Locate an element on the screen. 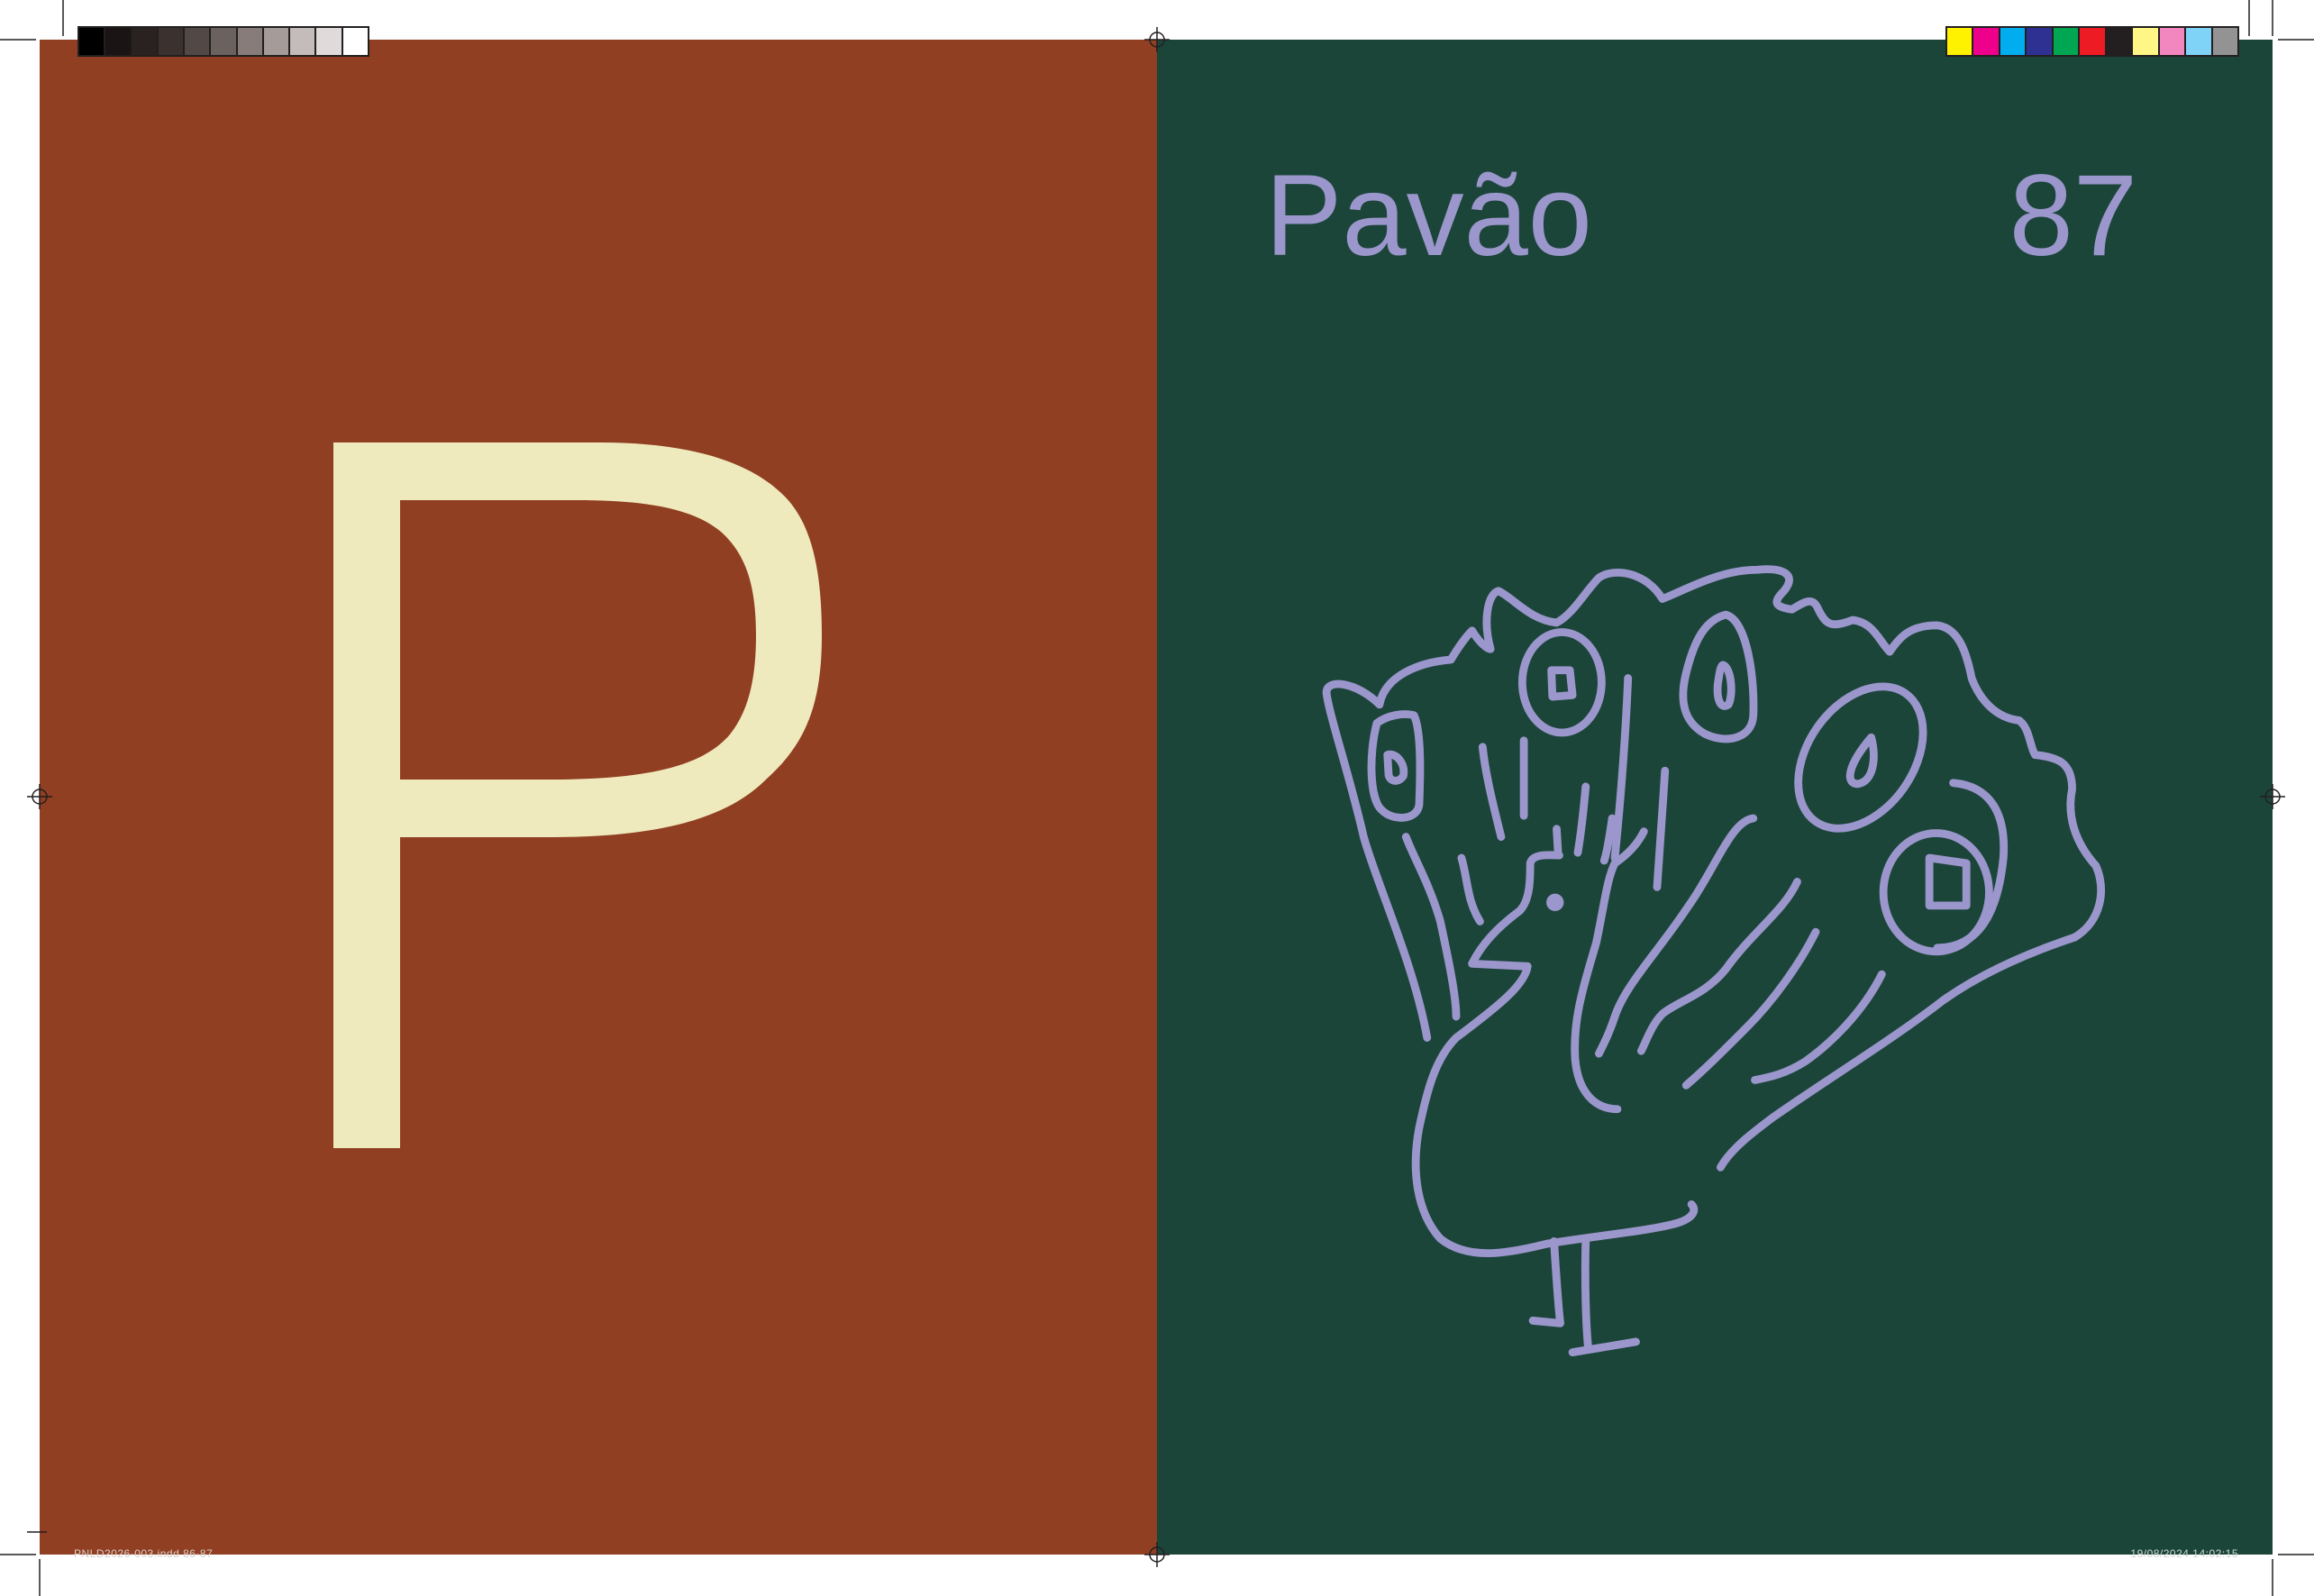 The height and width of the screenshot is (1596, 2314). slug-date-info: 19/08/2024 14:02:15 is located at coordinates (2184, 1553).